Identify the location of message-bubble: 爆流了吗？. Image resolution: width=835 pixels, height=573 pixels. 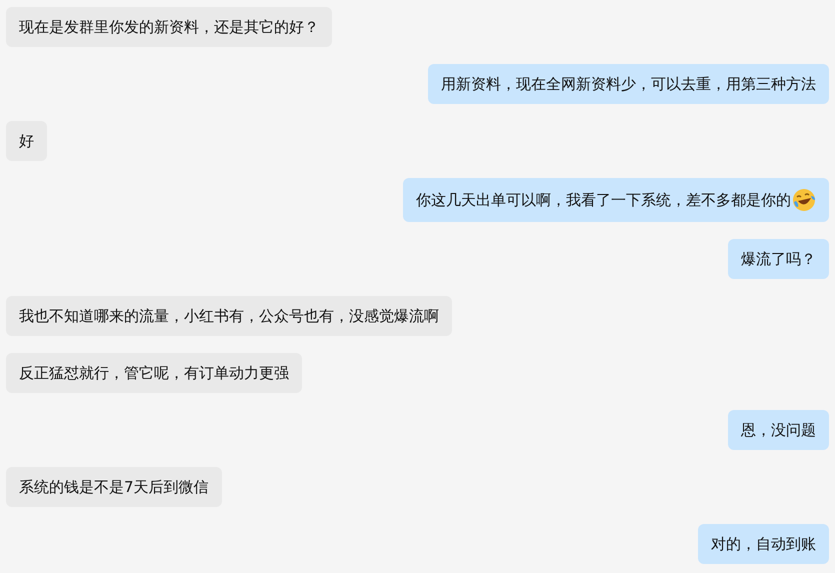
(778, 259).